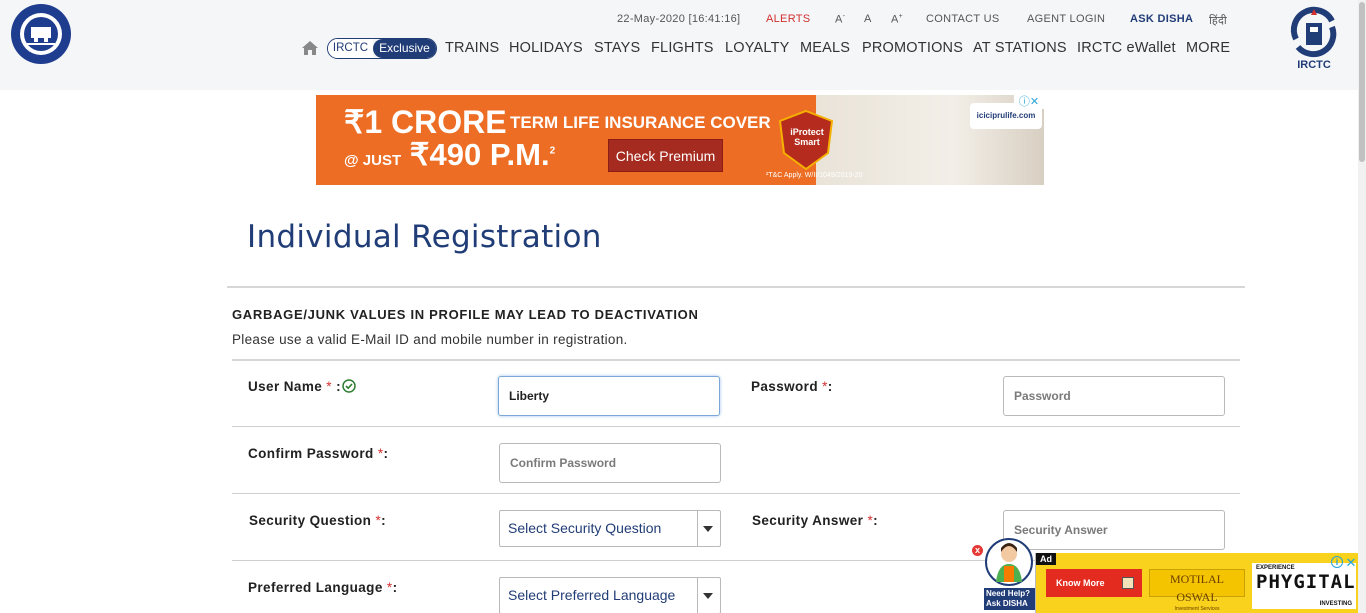  I want to click on ad-price-prefix: @ JUST, so click(373, 160).